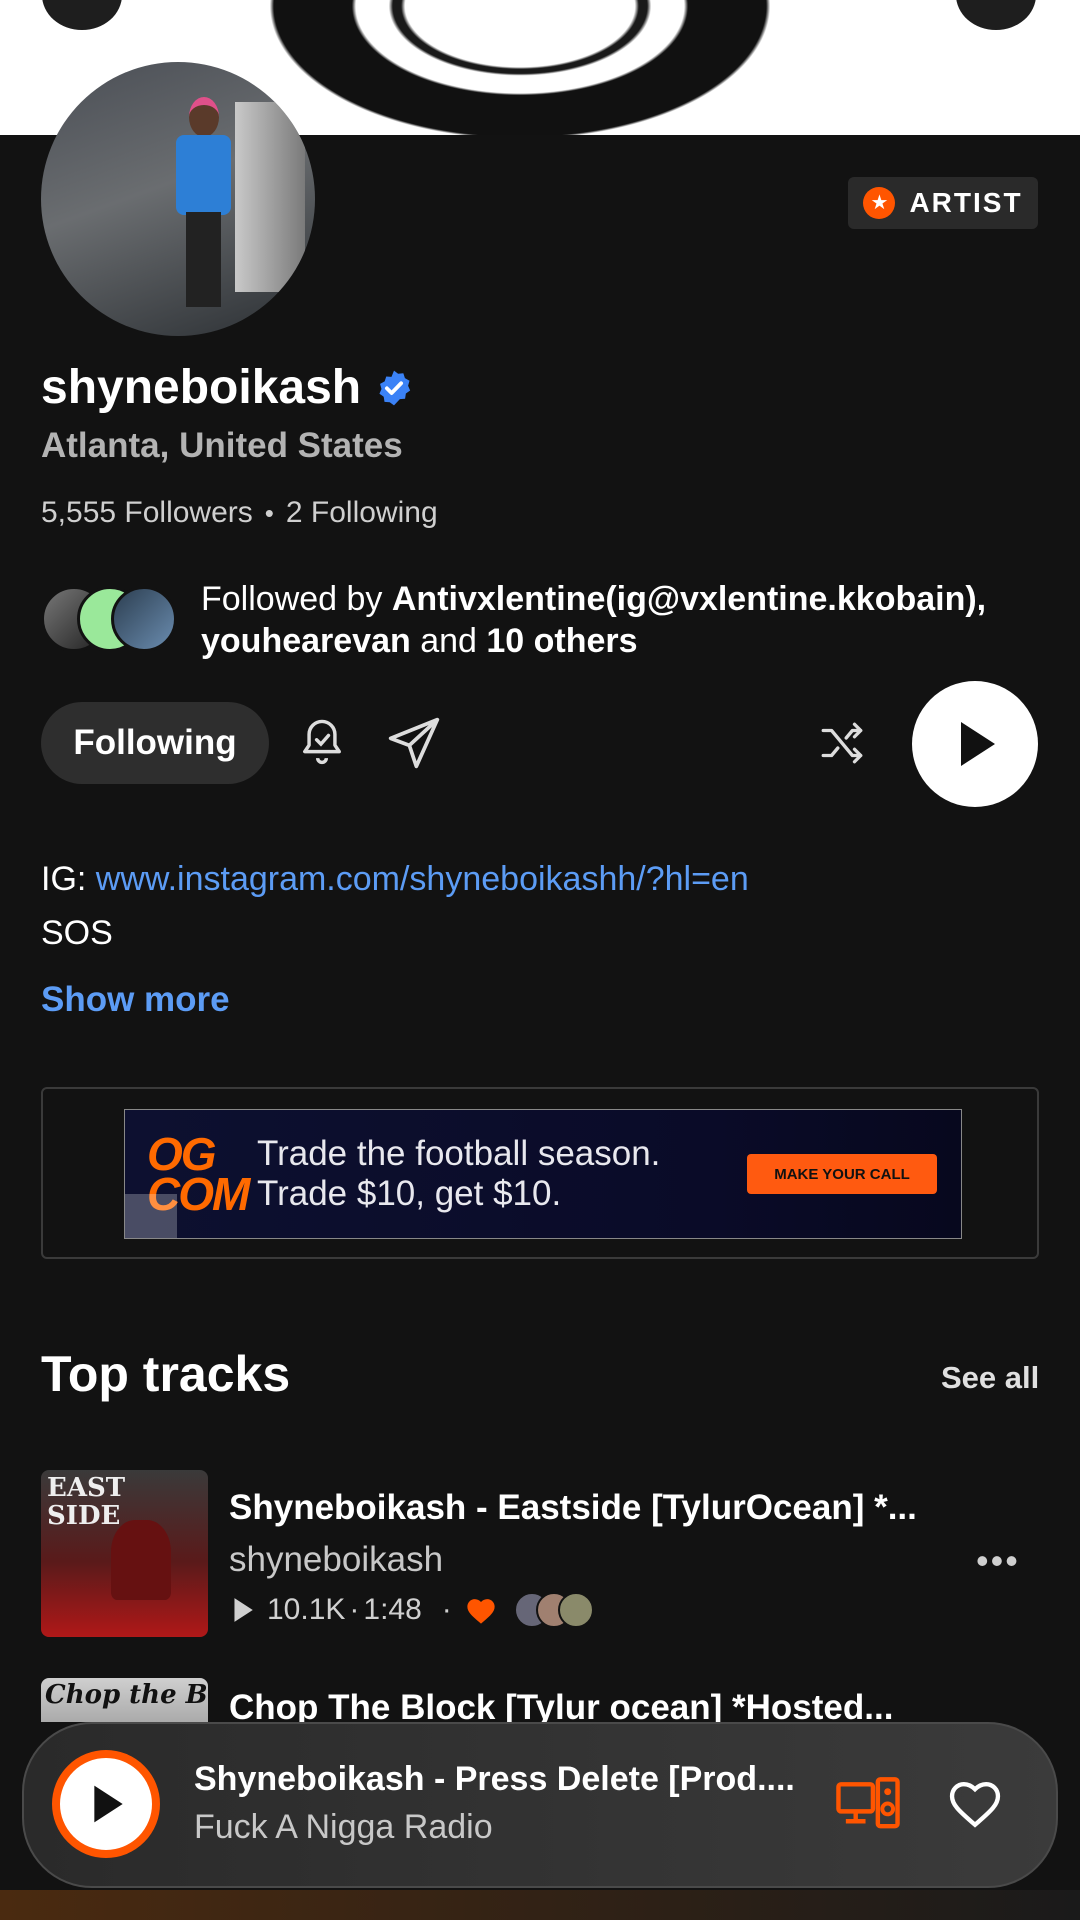 The height and width of the screenshot is (1920, 1080). I want to click on see-all-link: See all, so click(990, 1378).